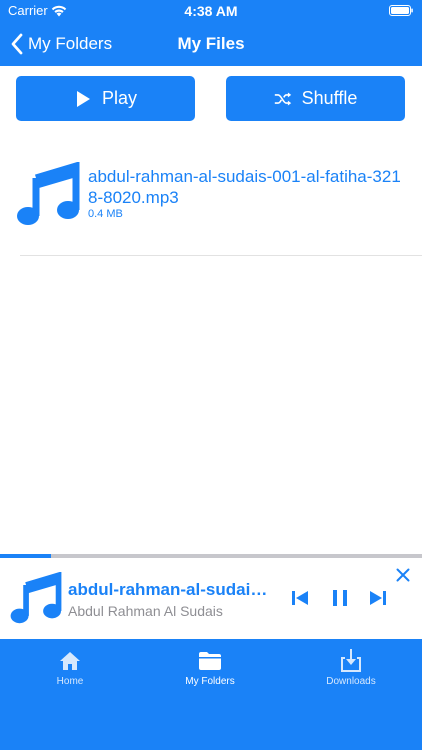  What do you see at coordinates (401, 10) in the screenshot?
I see `battery-icon` at bounding box center [401, 10].